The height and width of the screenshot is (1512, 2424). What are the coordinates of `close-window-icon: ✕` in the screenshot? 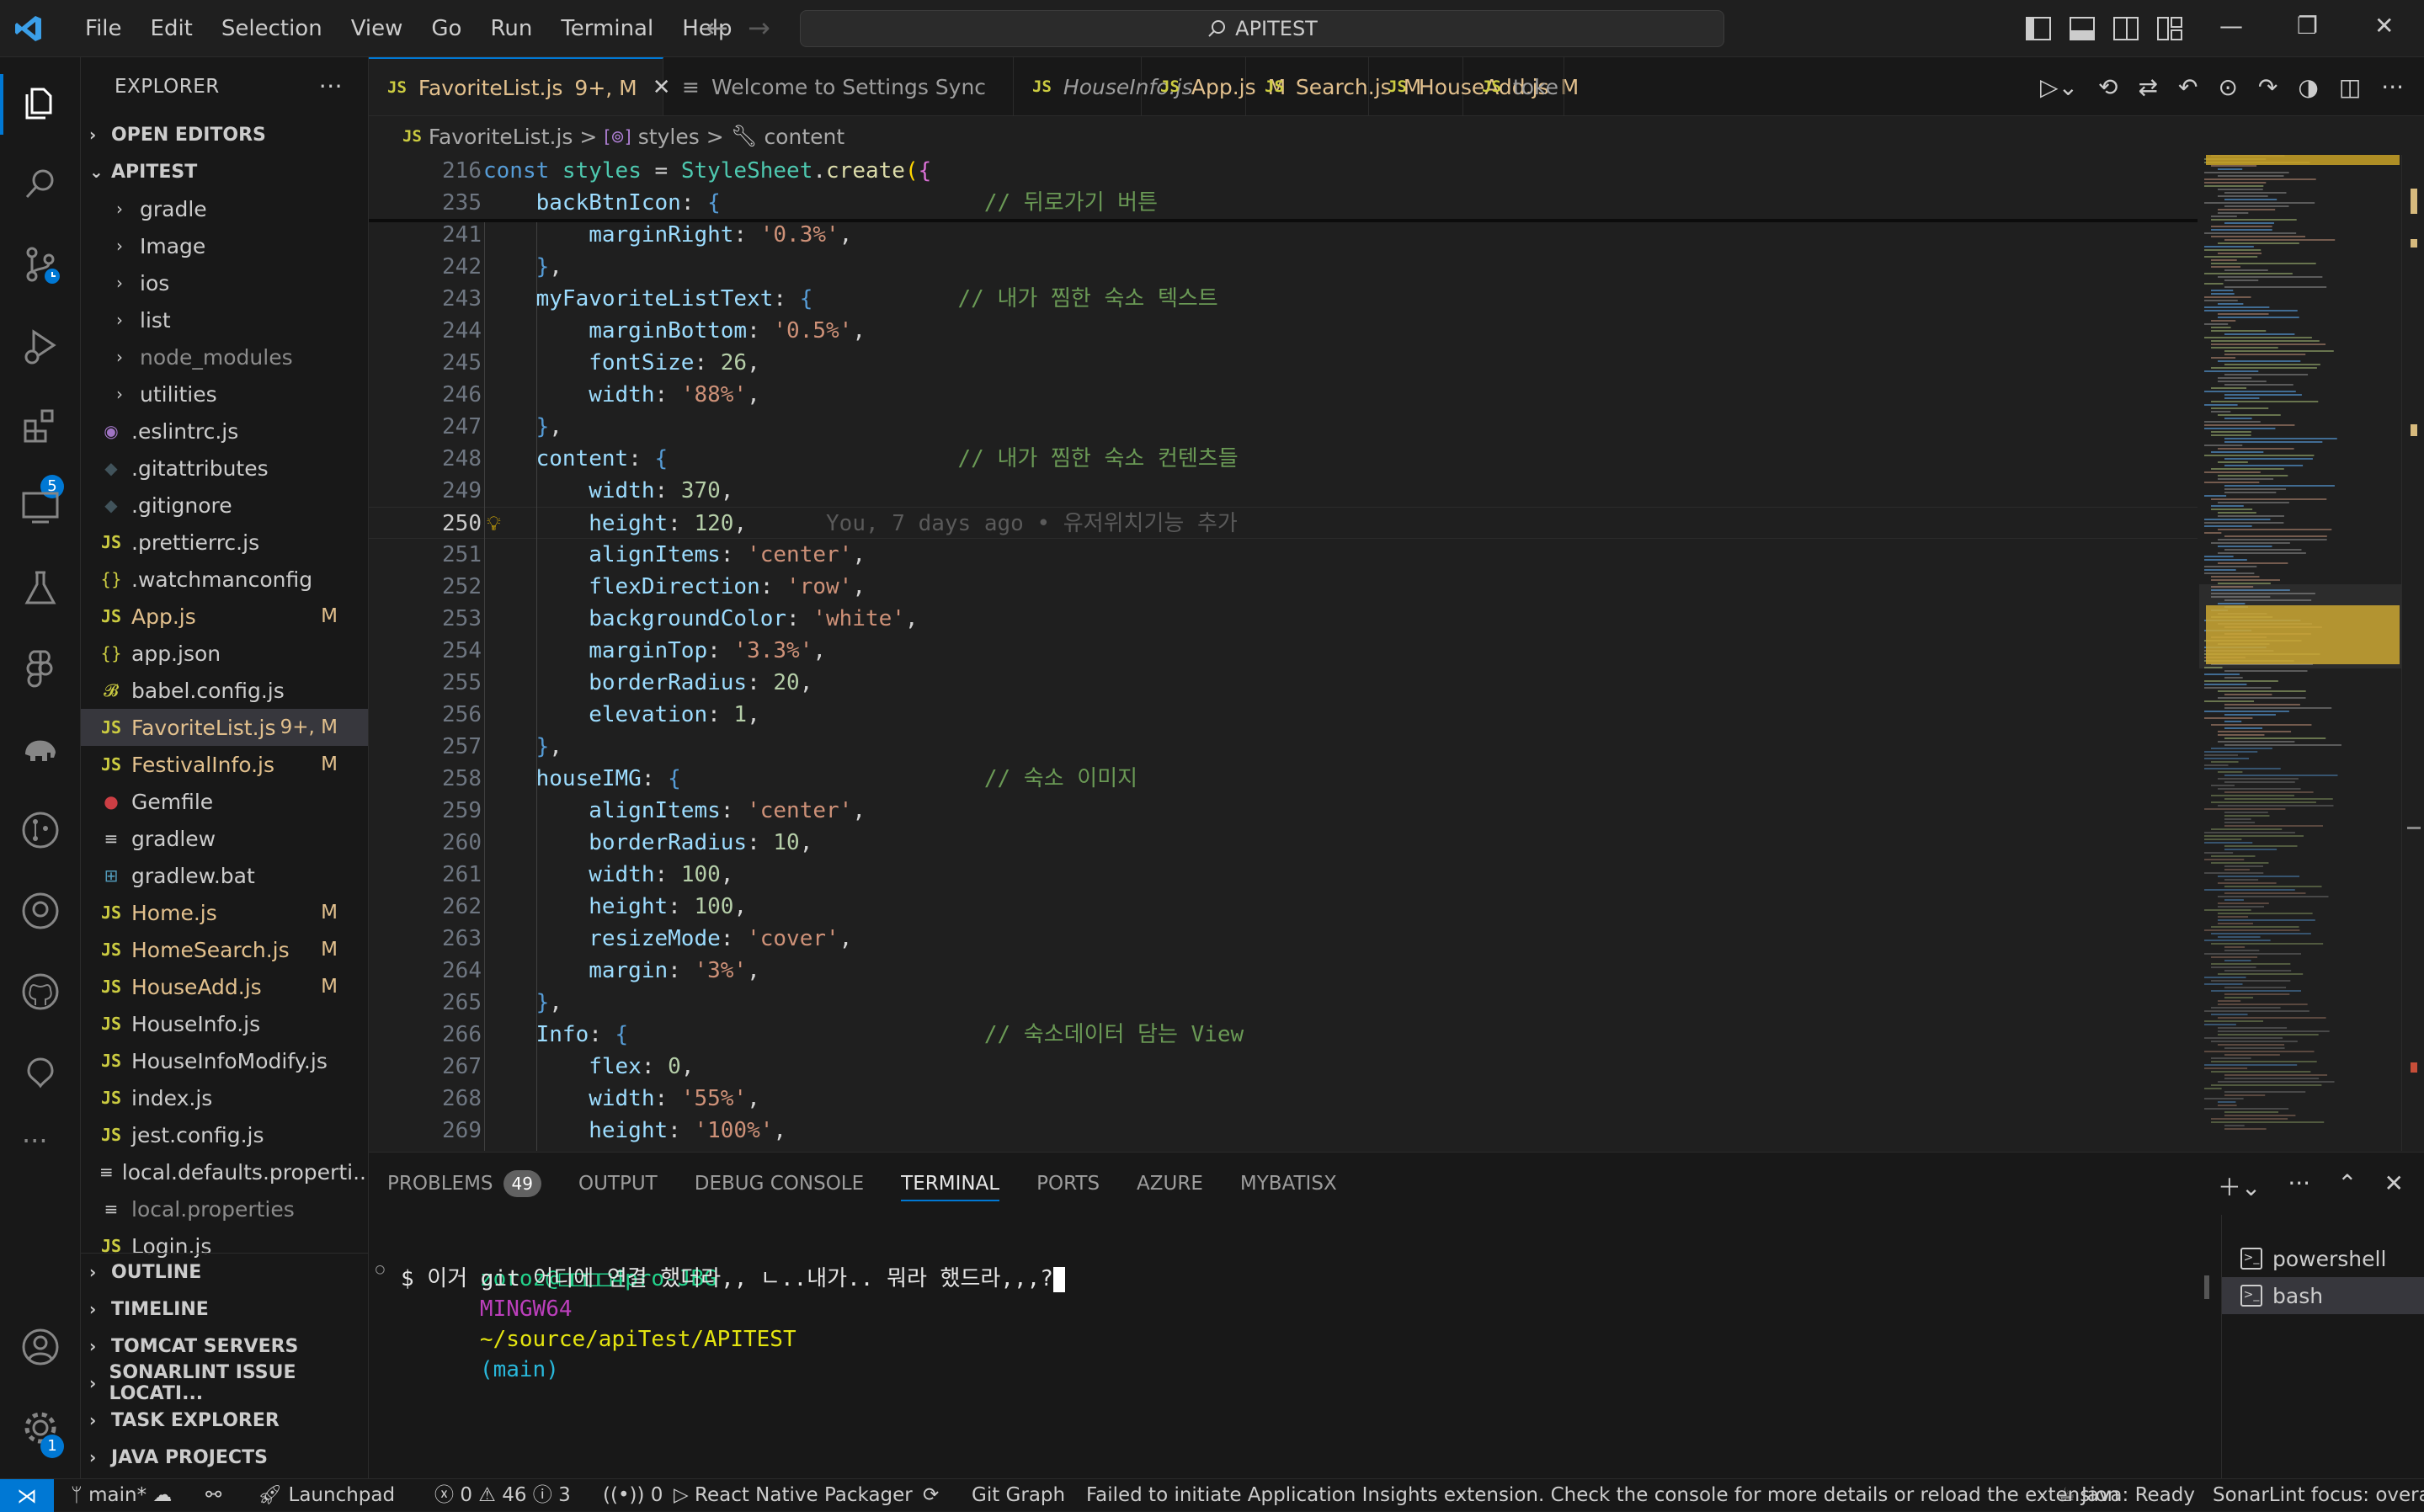 It's located at (2384, 26).